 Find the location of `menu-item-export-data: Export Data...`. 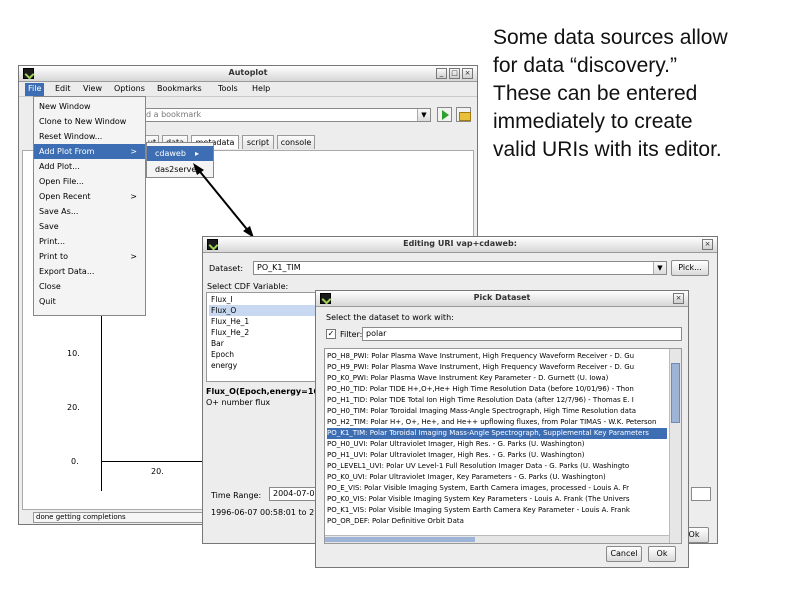

menu-item-export-data: Export Data... is located at coordinates (89, 271).